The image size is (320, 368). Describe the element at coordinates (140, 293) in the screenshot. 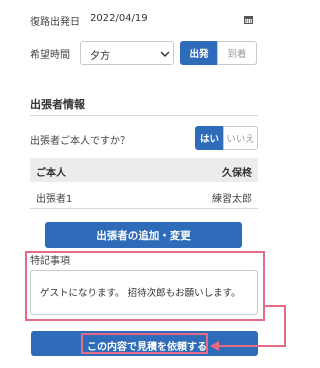

I see `notes-text: ゲストになります。 招待次郎もお願いします。` at that location.